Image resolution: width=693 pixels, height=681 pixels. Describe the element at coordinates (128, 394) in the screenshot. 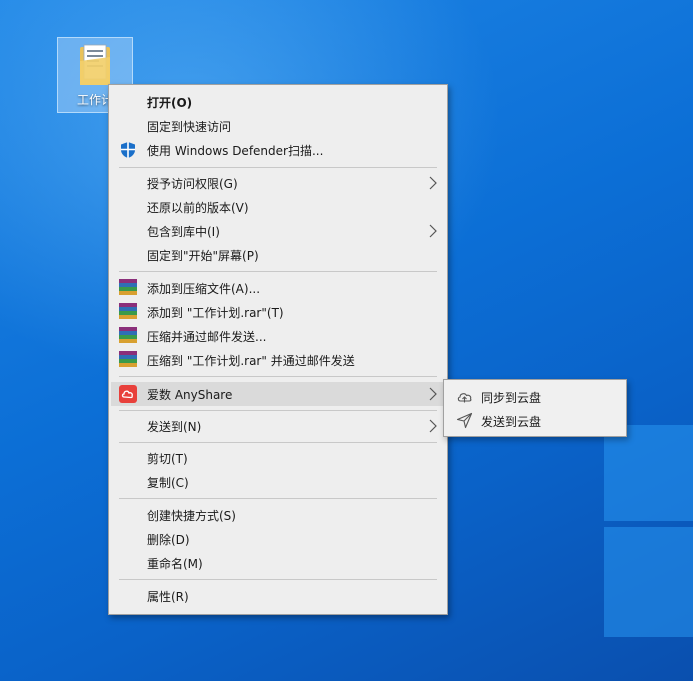

I see `anyshare-icon` at that location.